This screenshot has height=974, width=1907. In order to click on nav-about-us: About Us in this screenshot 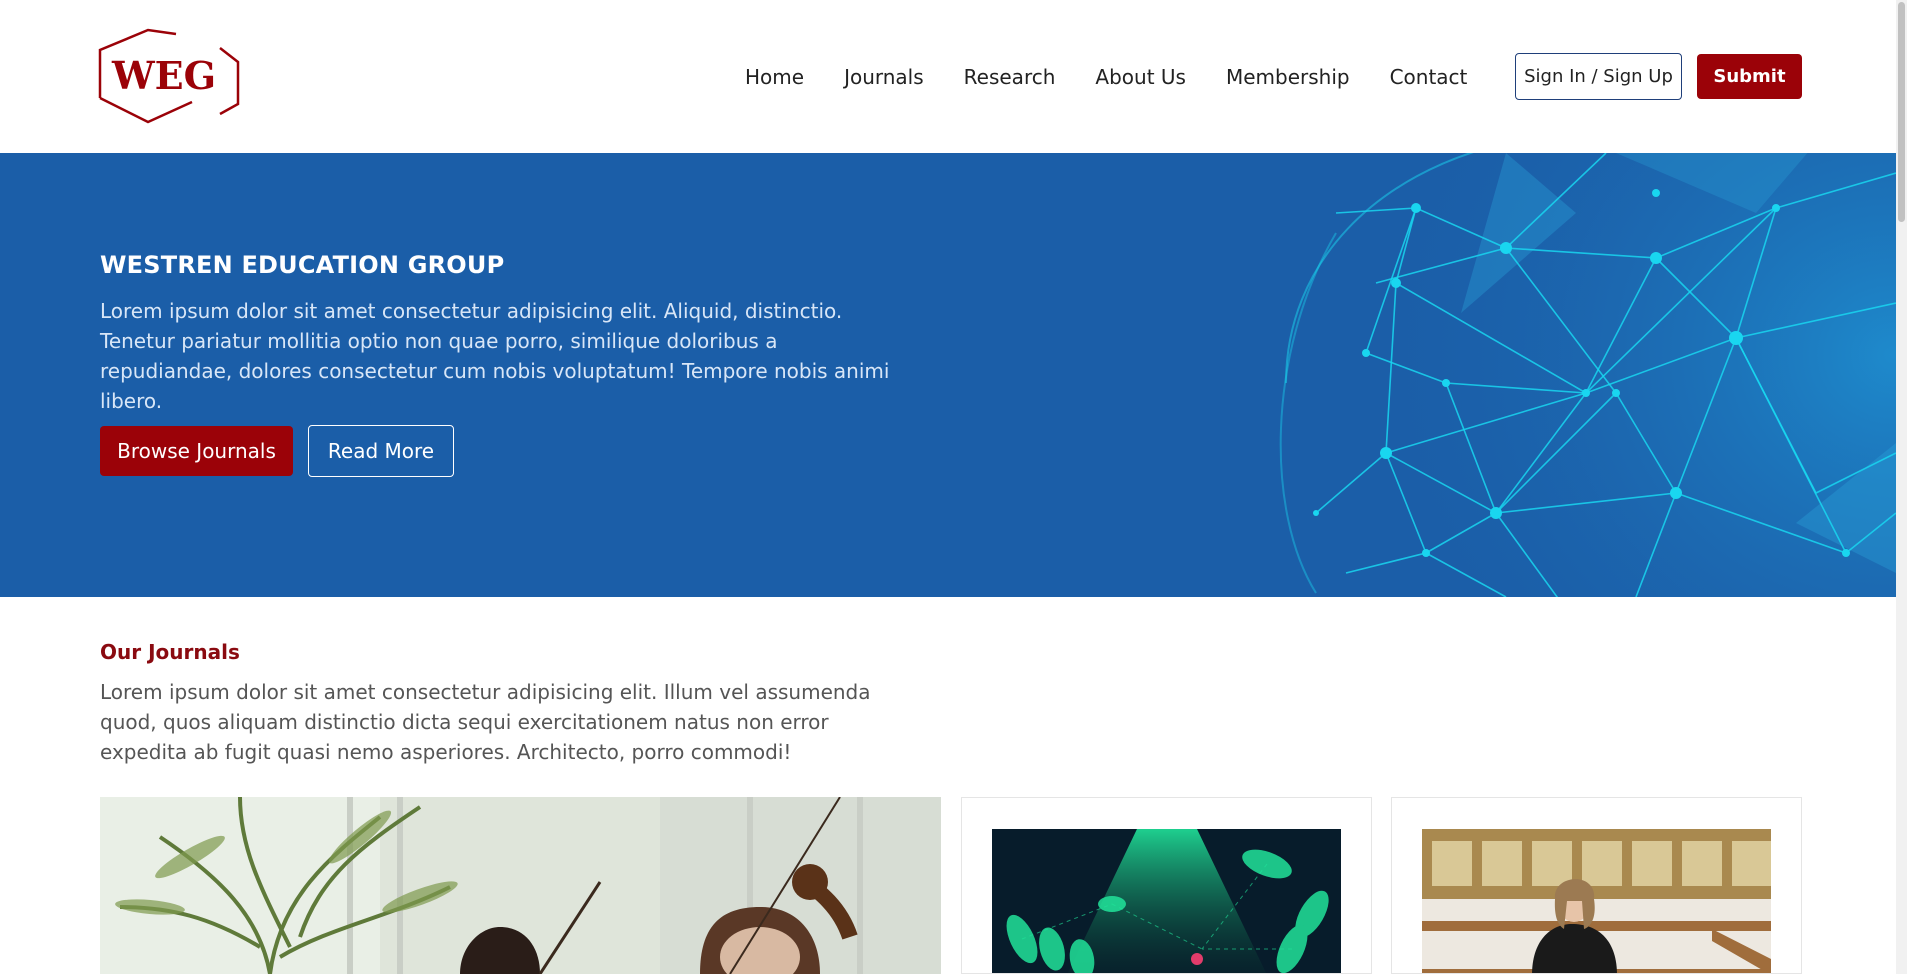, I will do `click(1140, 77)`.